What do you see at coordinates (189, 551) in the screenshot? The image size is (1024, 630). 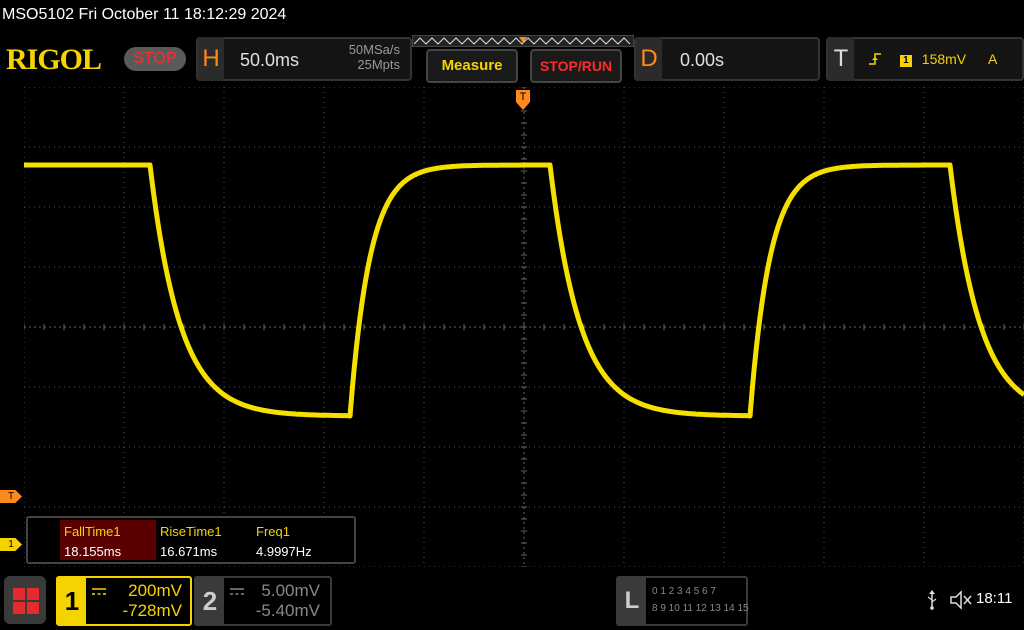 I see `measurement-value: 16.671ms` at bounding box center [189, 551].